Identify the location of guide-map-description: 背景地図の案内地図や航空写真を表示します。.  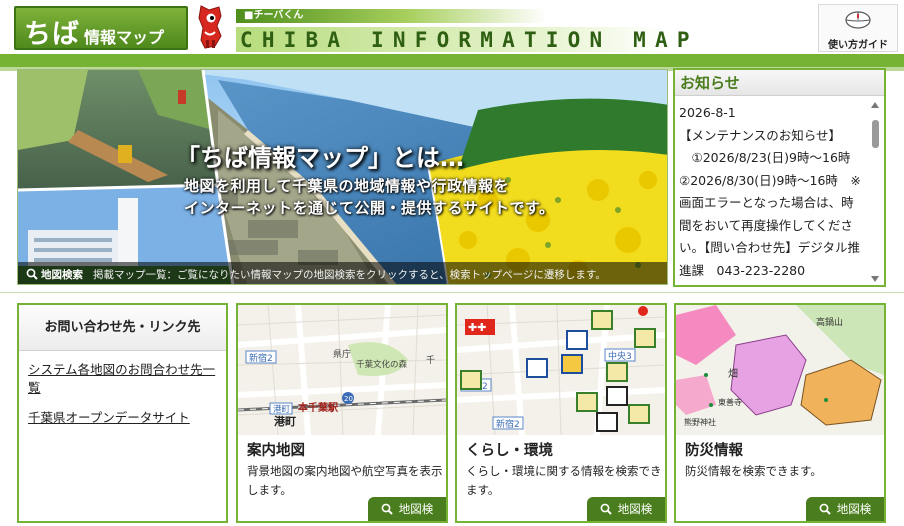
(345, 480).